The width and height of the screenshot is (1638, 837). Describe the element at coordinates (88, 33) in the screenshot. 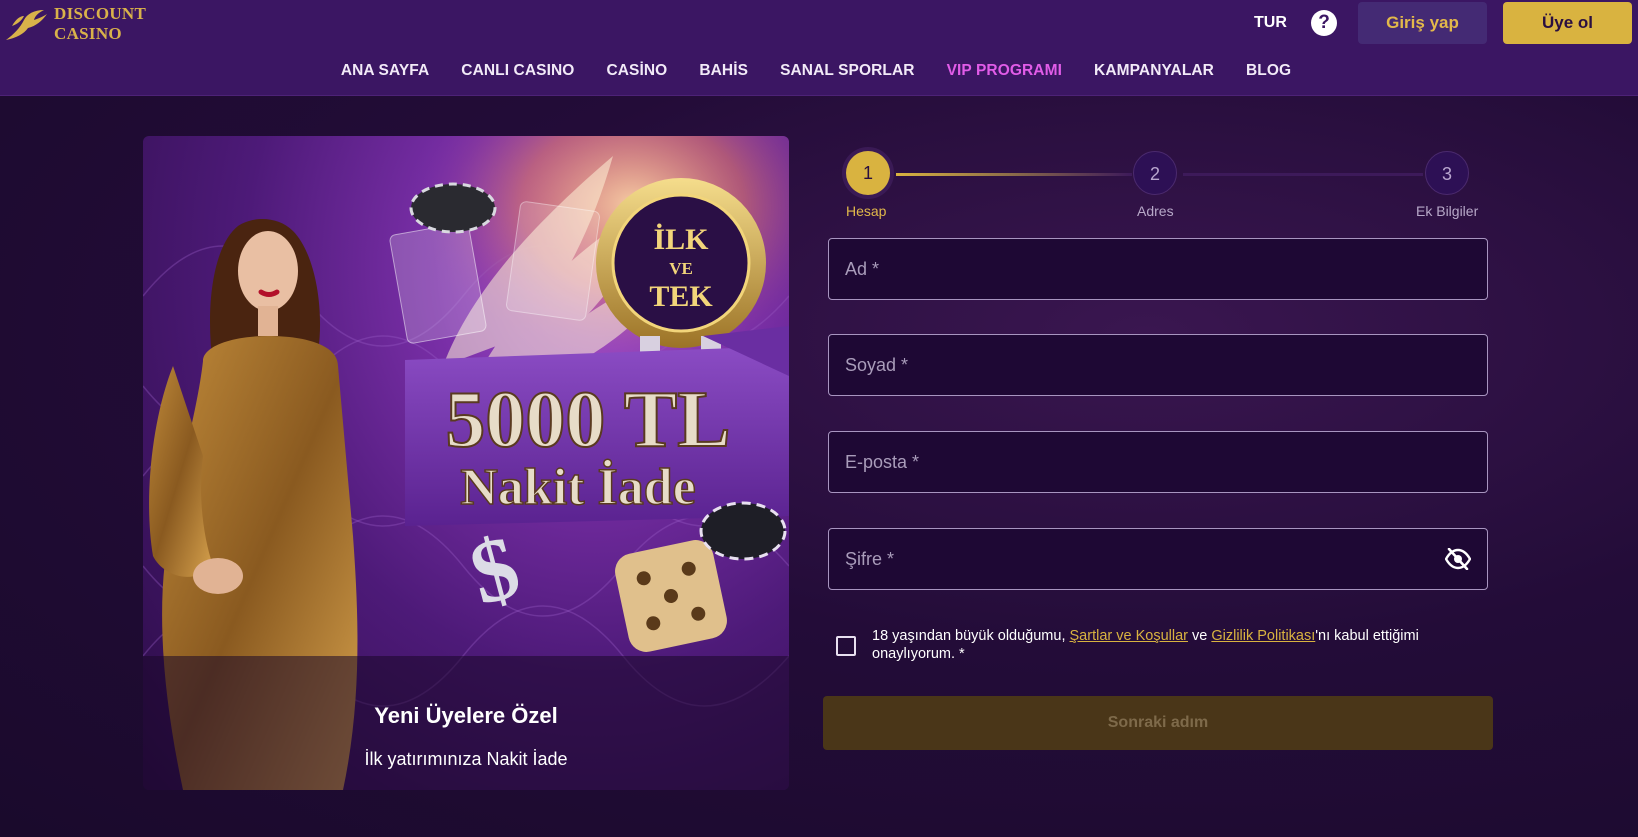

I see `logo-line-2: CASINO` at that location.